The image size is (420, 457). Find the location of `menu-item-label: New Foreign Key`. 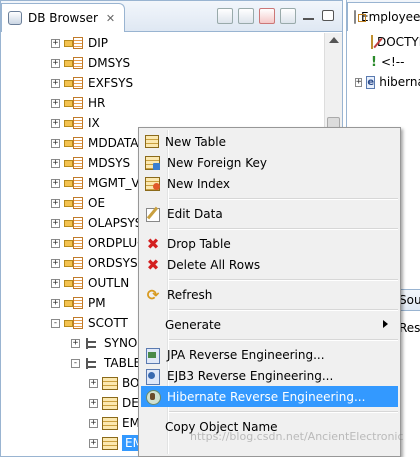

menu-item-label: New Foreign Key is located at coordinates (217, 162).